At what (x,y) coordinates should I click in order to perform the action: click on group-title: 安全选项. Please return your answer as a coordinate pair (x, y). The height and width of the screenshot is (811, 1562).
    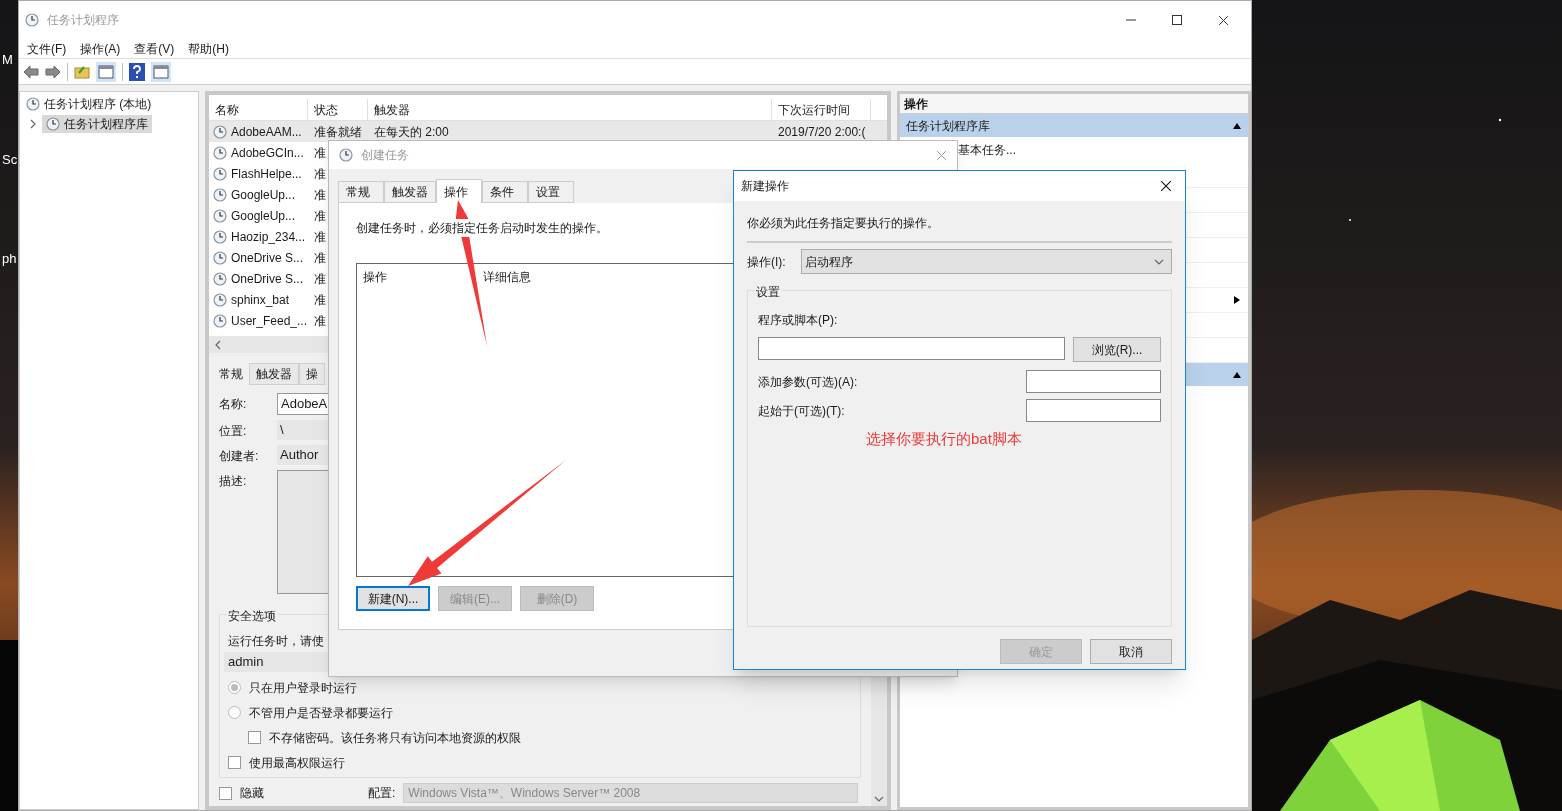
    Looking at the image, I should click on (252, 616).